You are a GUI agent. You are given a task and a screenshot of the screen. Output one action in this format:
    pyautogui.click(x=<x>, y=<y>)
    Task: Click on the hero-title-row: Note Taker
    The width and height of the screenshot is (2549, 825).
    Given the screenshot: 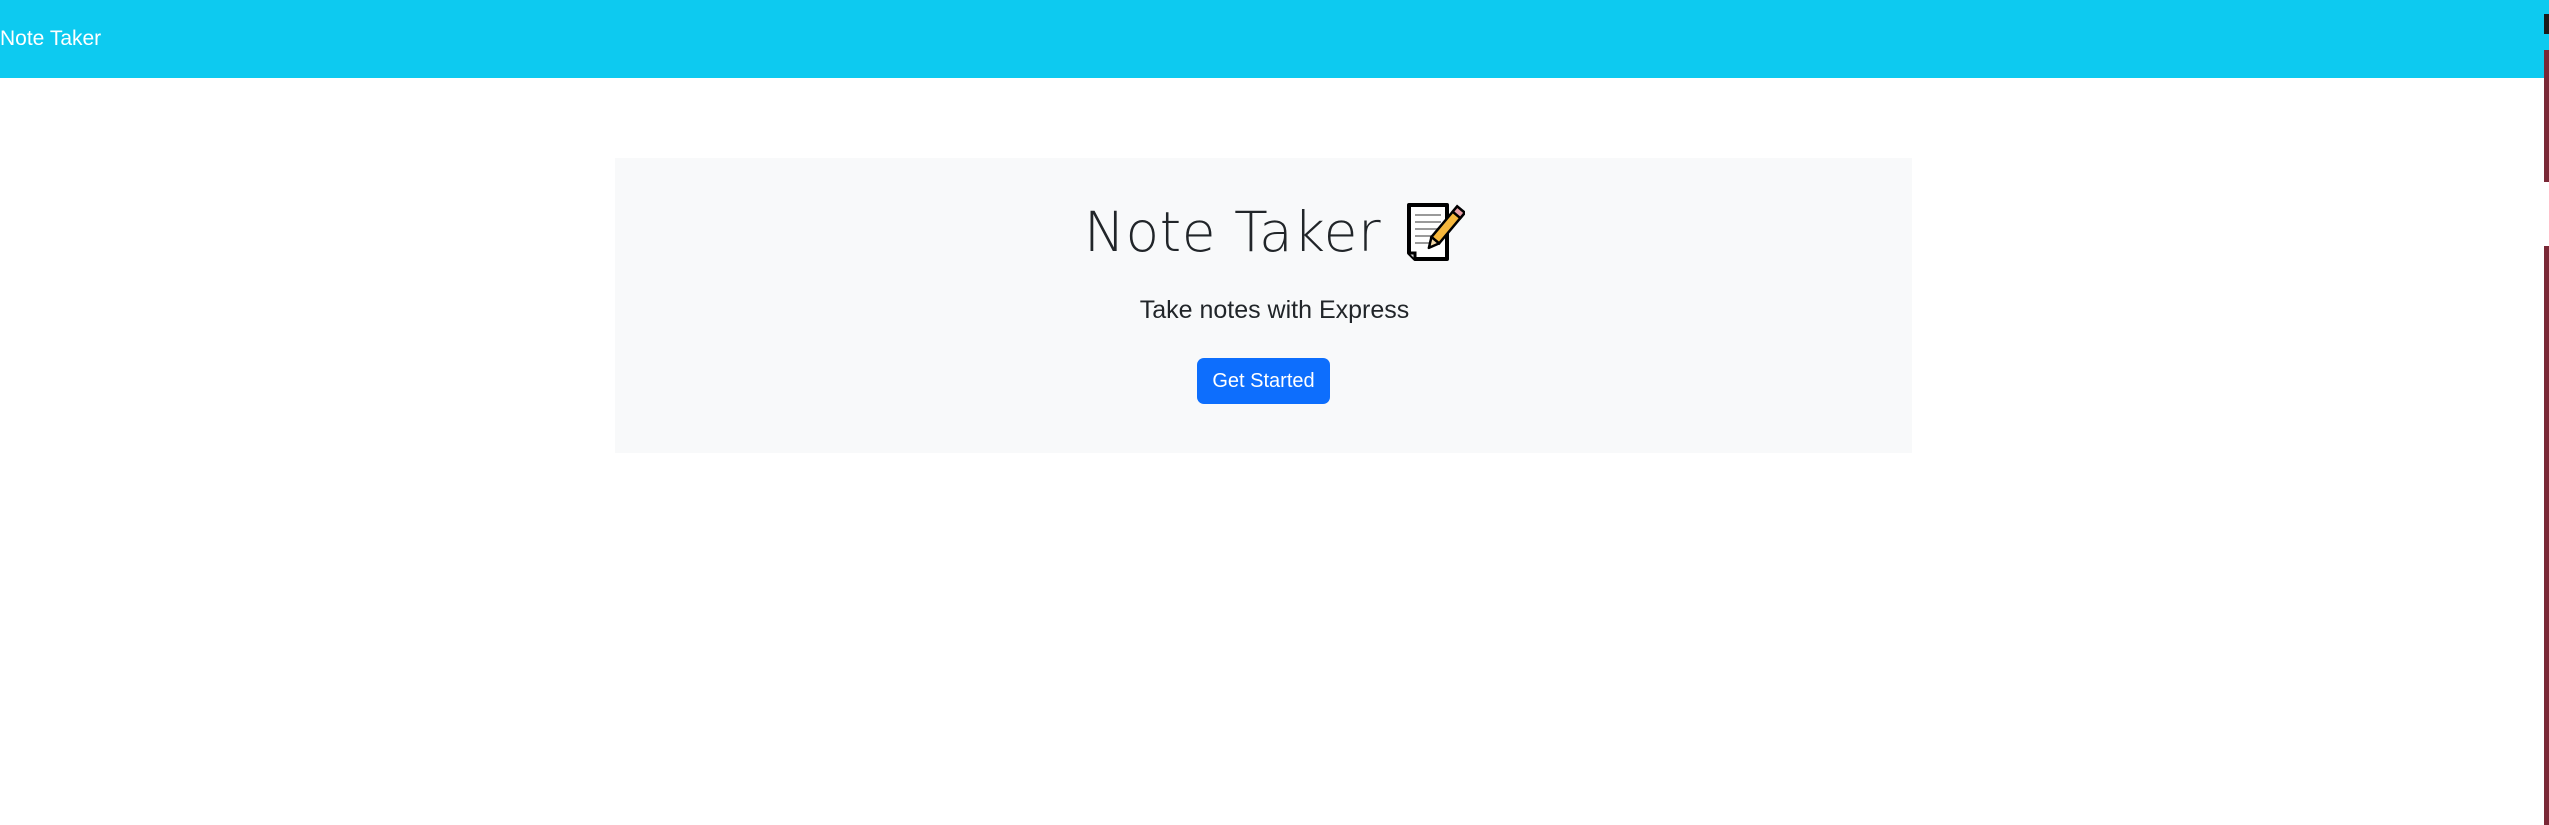 What is the action you would take?
    pyautogui.click(x=1274, y=232)
    